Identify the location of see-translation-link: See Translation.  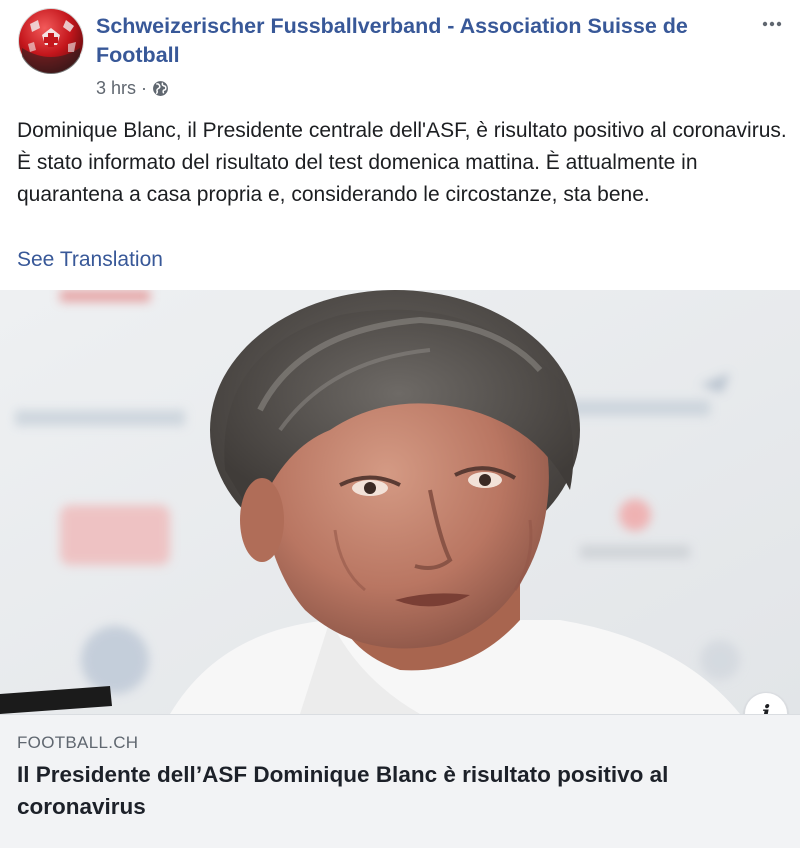
(90, 260).